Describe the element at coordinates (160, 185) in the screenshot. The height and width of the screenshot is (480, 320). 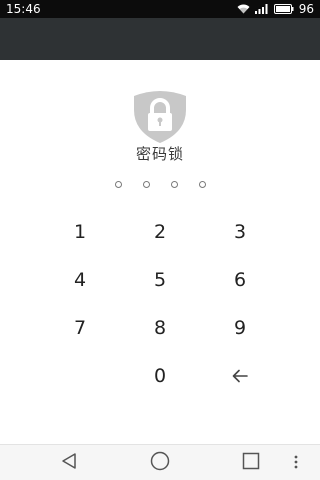
I see `pin-dots` at that location.